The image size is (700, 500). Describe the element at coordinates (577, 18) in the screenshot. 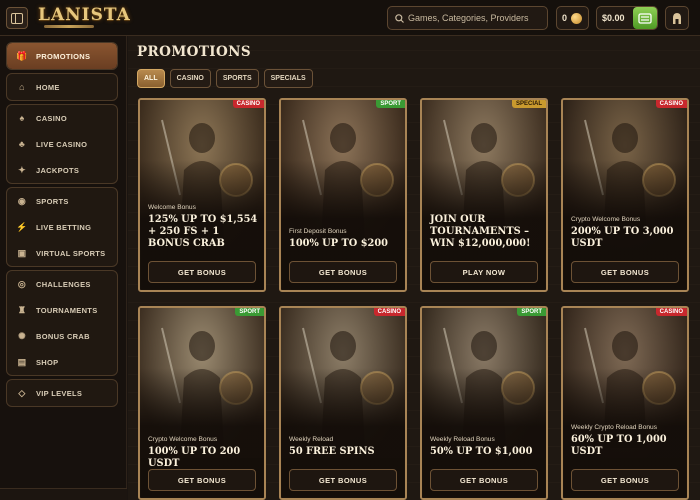

I see `coin-icon` at that location.